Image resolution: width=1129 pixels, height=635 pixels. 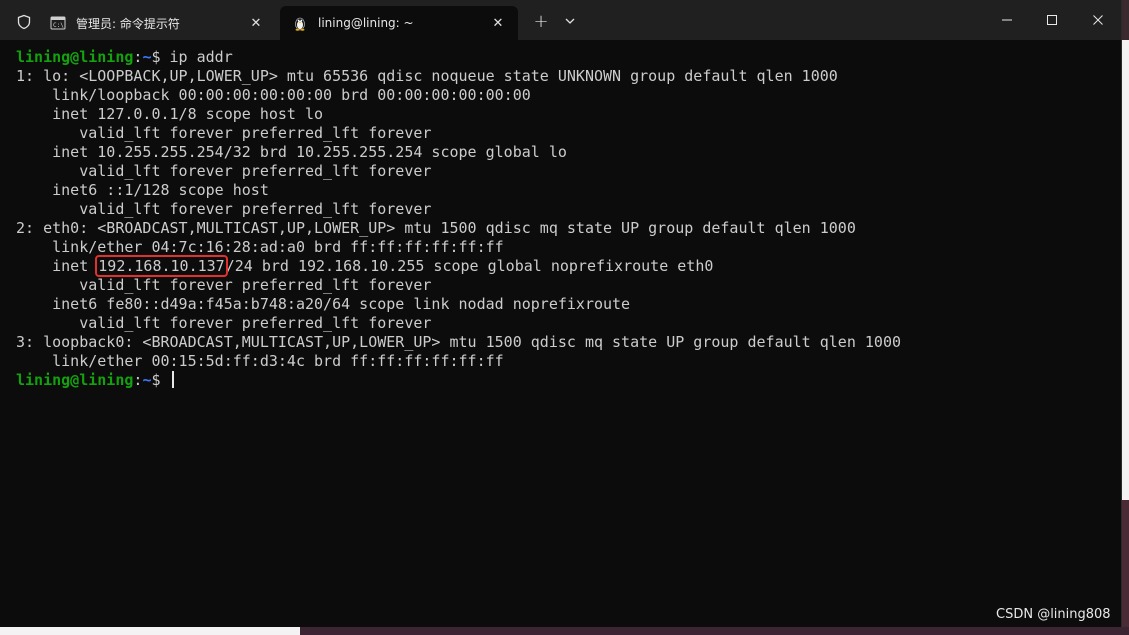 I want to click on background-window-right, so click(x=1125, y=337).